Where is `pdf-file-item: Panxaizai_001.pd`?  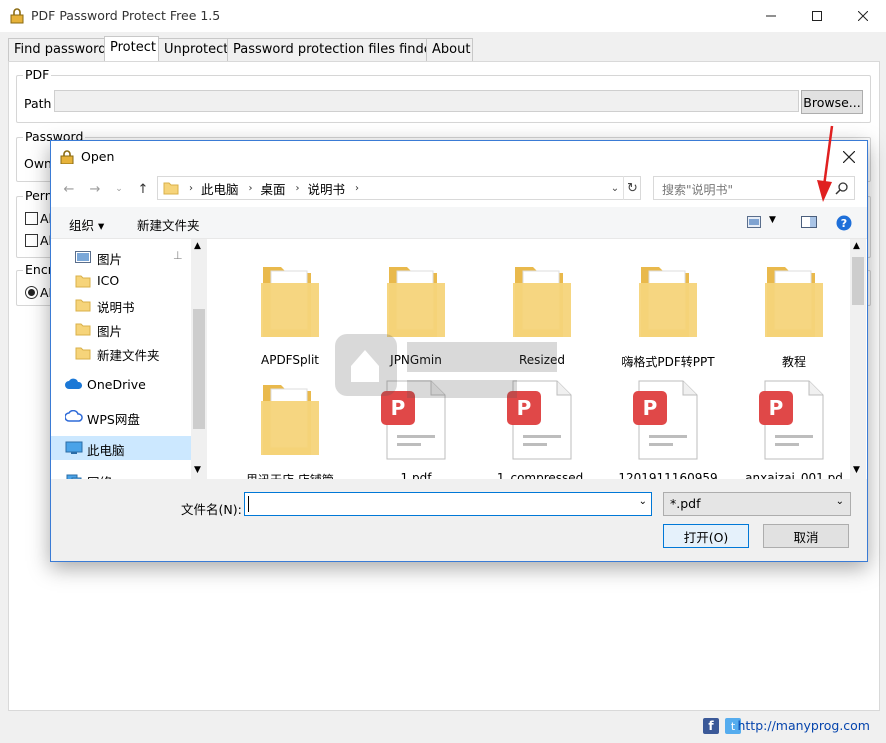
pdf-file-item: Panxaizai_001.pd is located at coordinates (794, 428).